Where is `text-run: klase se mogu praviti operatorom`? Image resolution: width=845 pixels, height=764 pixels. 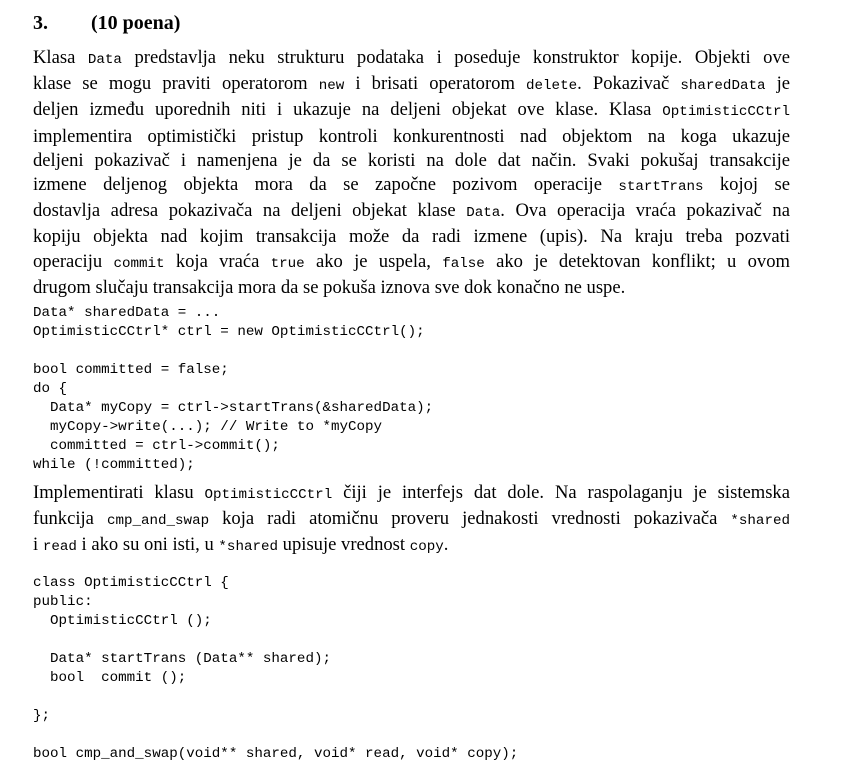 text-run: klase se mogu praviti operatorom is located at coordinates (176, 84).